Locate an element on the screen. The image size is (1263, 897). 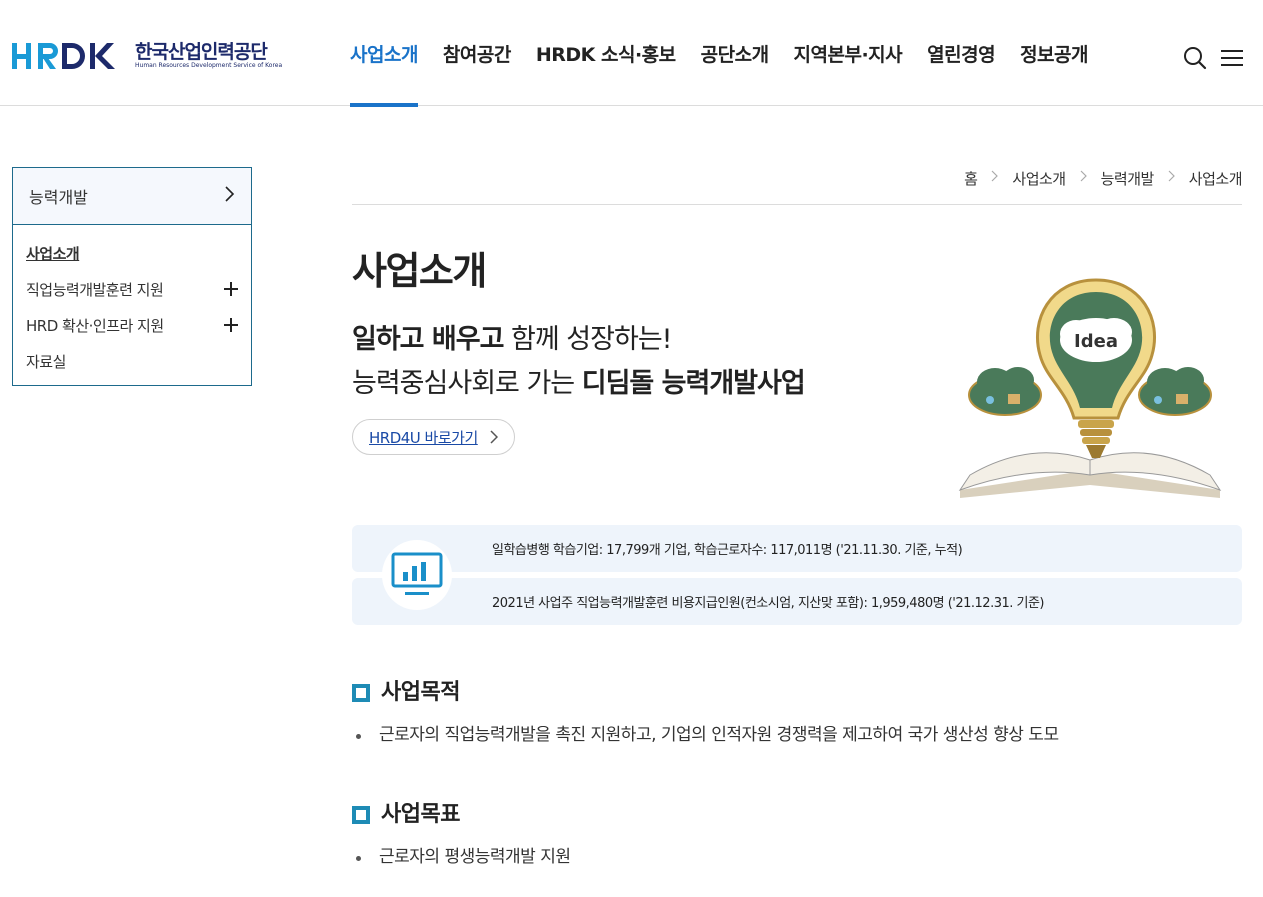
hrd4u-link-label: HRD4U 바로가기 is located at coordinates (423, 437).